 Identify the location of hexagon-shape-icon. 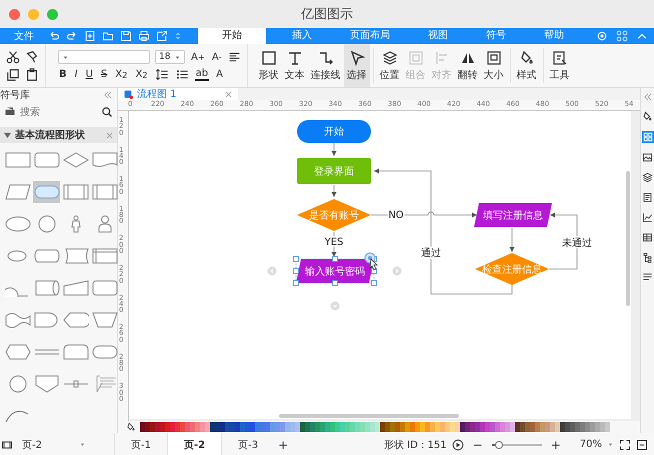
(17, 352).